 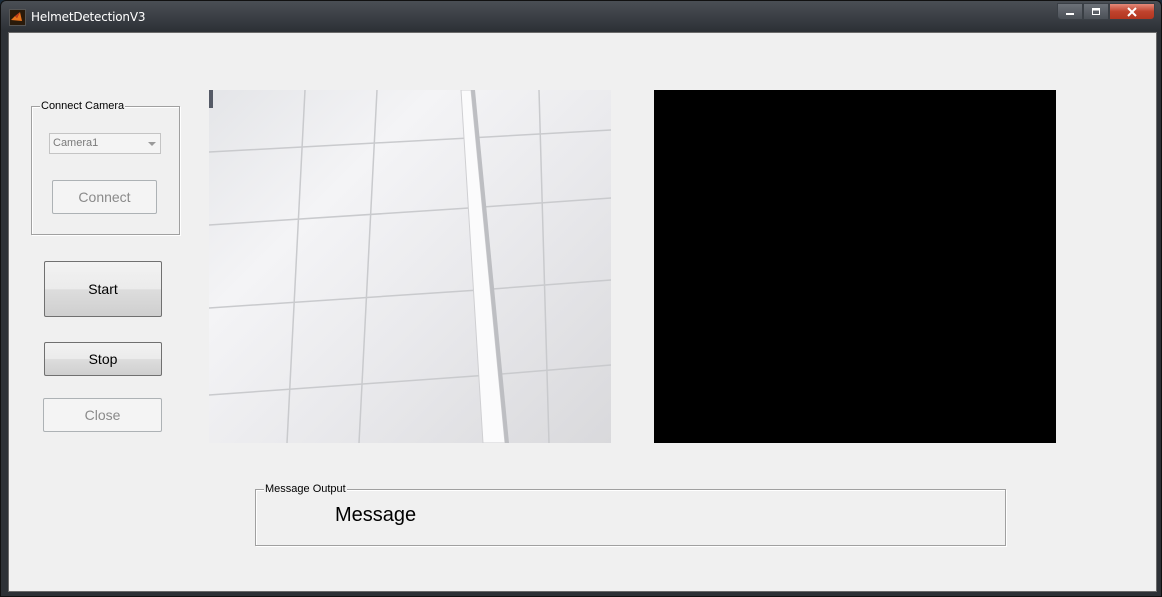 I want to click on start-button-label: Start, so click(x=103, y=289).